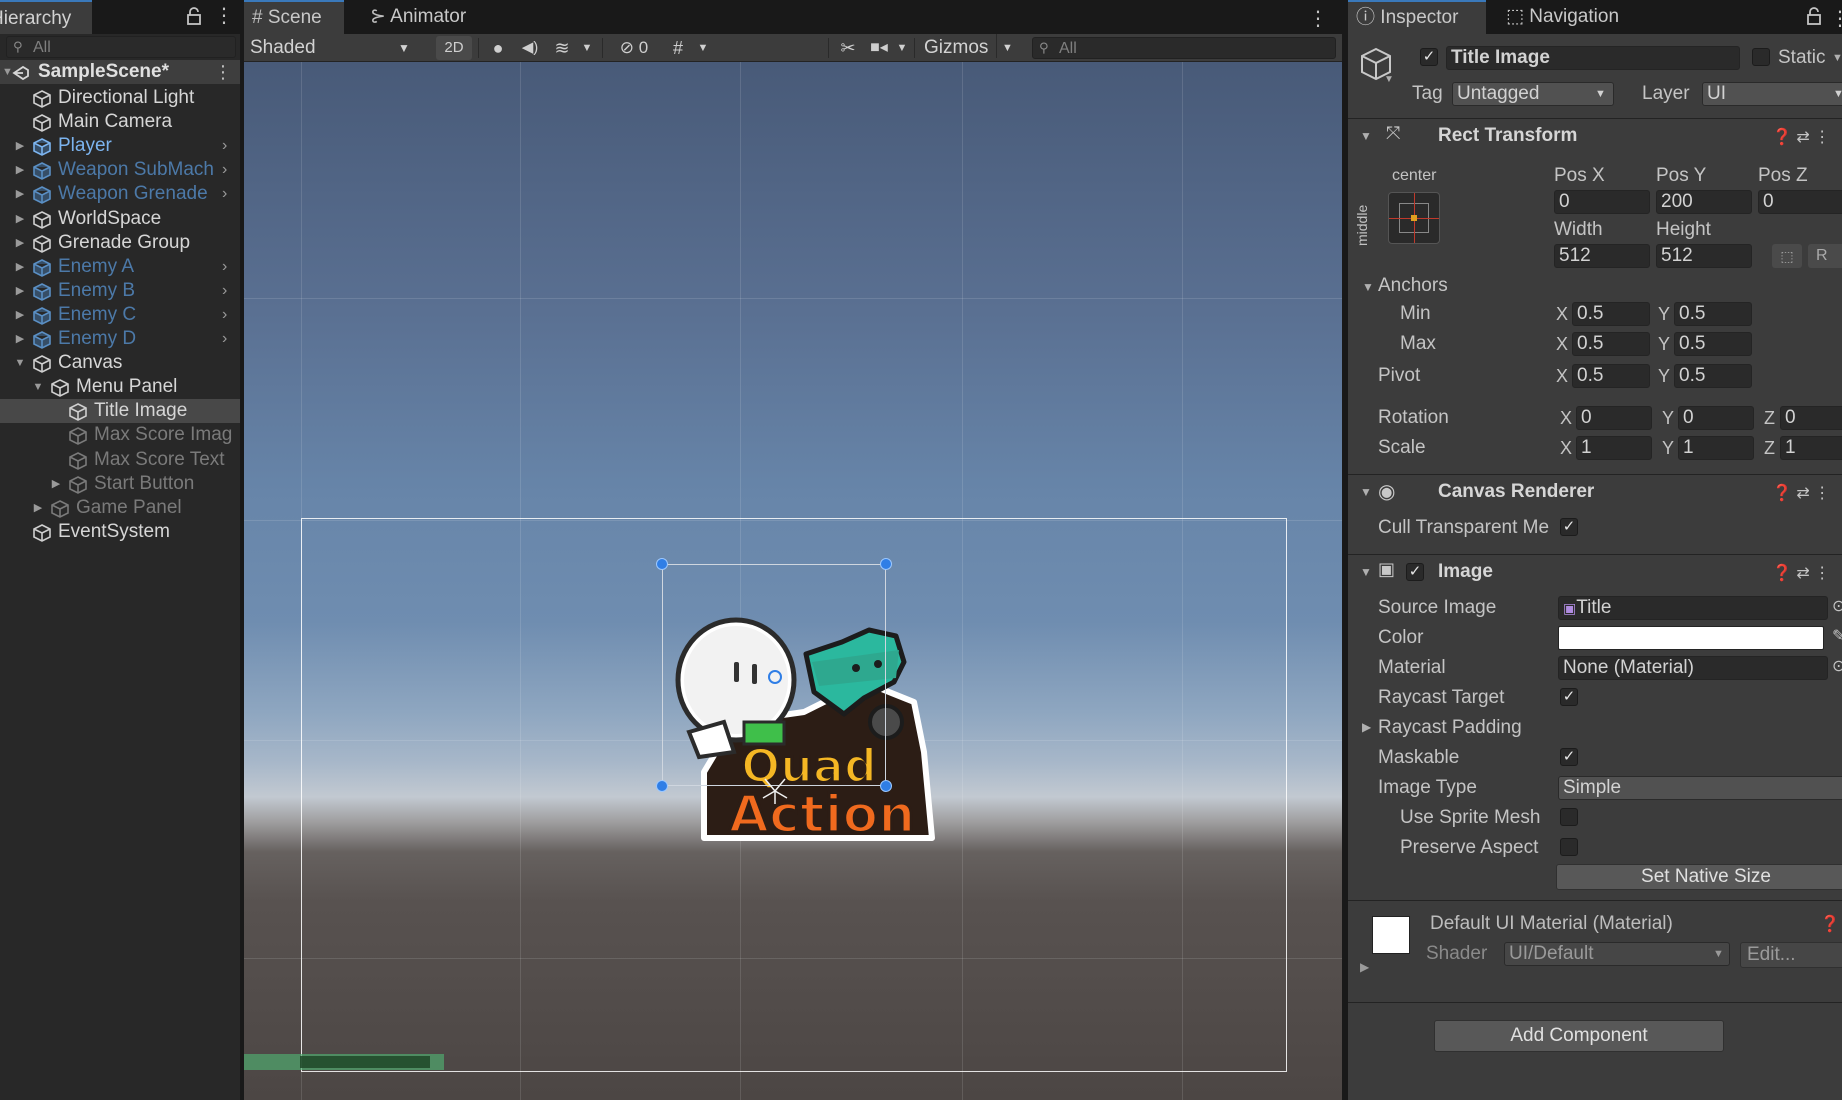 The width and height of the screenshot is (1842, 1100). What do you see at coordinates (1415, 572) in the screenshot?
I see `image-enabled-checkbox: ✓` at bounding box center [1415, 572].